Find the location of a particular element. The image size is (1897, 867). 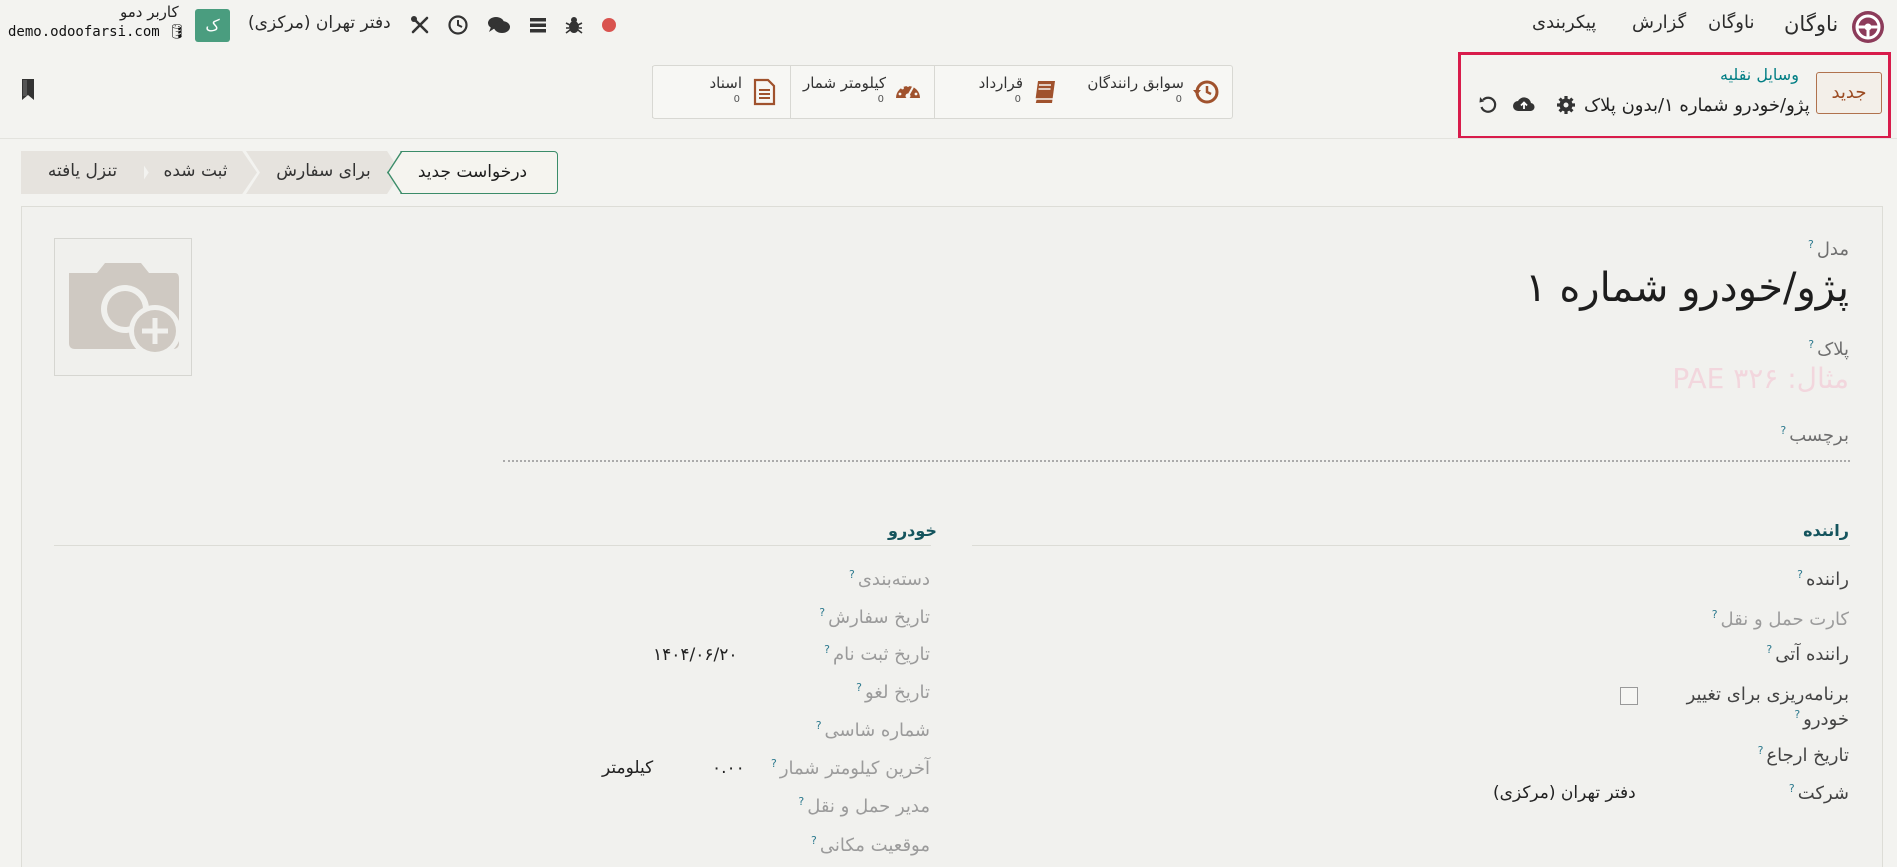

plan-change-label-line2: خودرو? is located at coordinates (1821, 719).